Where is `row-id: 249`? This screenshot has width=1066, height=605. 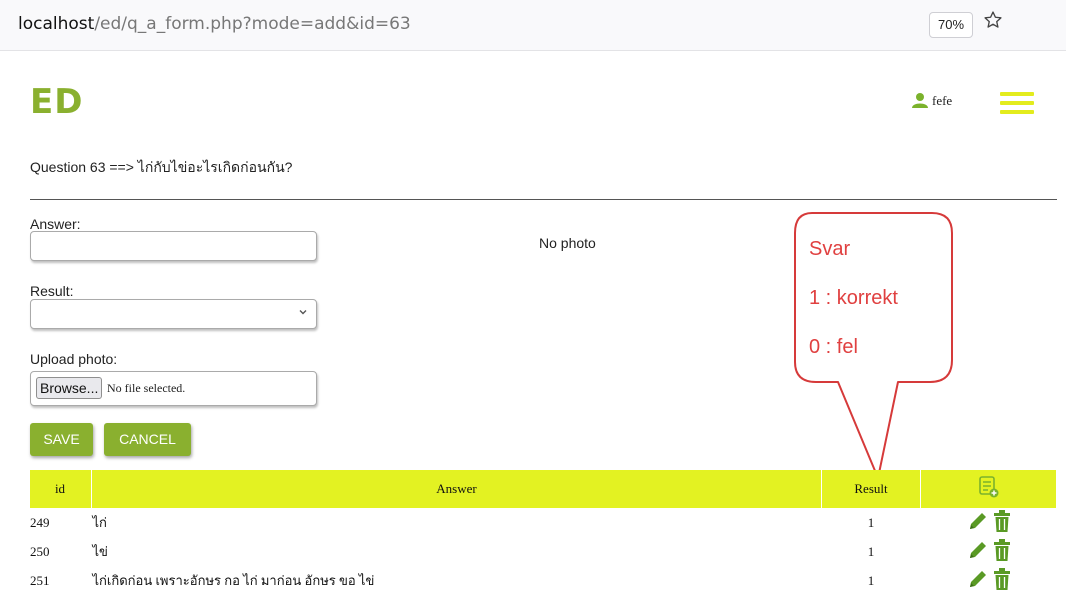
row-id: 249 is located at coordinates (40, 522).